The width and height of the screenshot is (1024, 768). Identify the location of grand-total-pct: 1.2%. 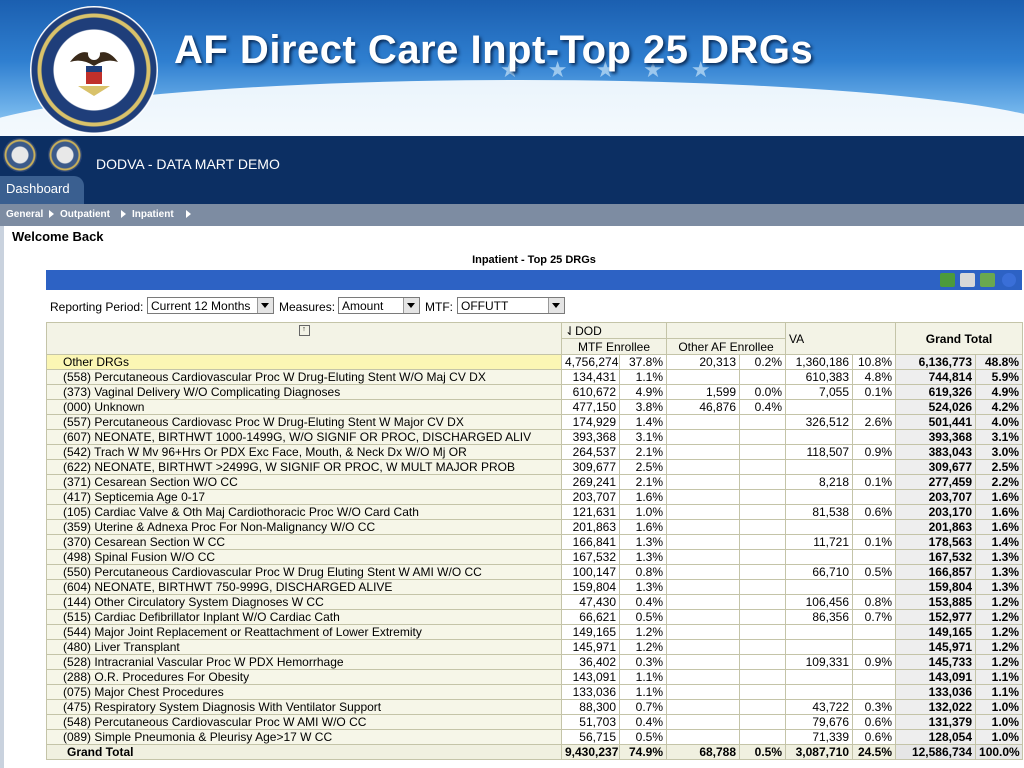
(999, 647).